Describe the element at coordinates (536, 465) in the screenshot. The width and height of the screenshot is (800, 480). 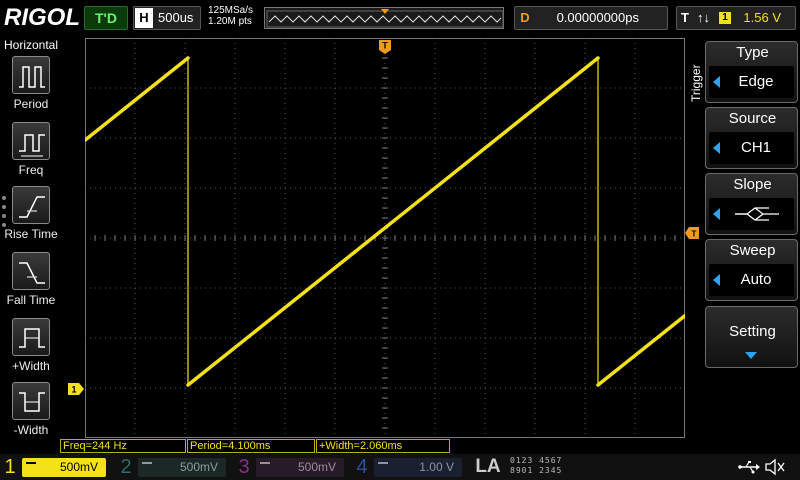
I see `la-channel-bits: 0123 4567 8901 2345` at that location.